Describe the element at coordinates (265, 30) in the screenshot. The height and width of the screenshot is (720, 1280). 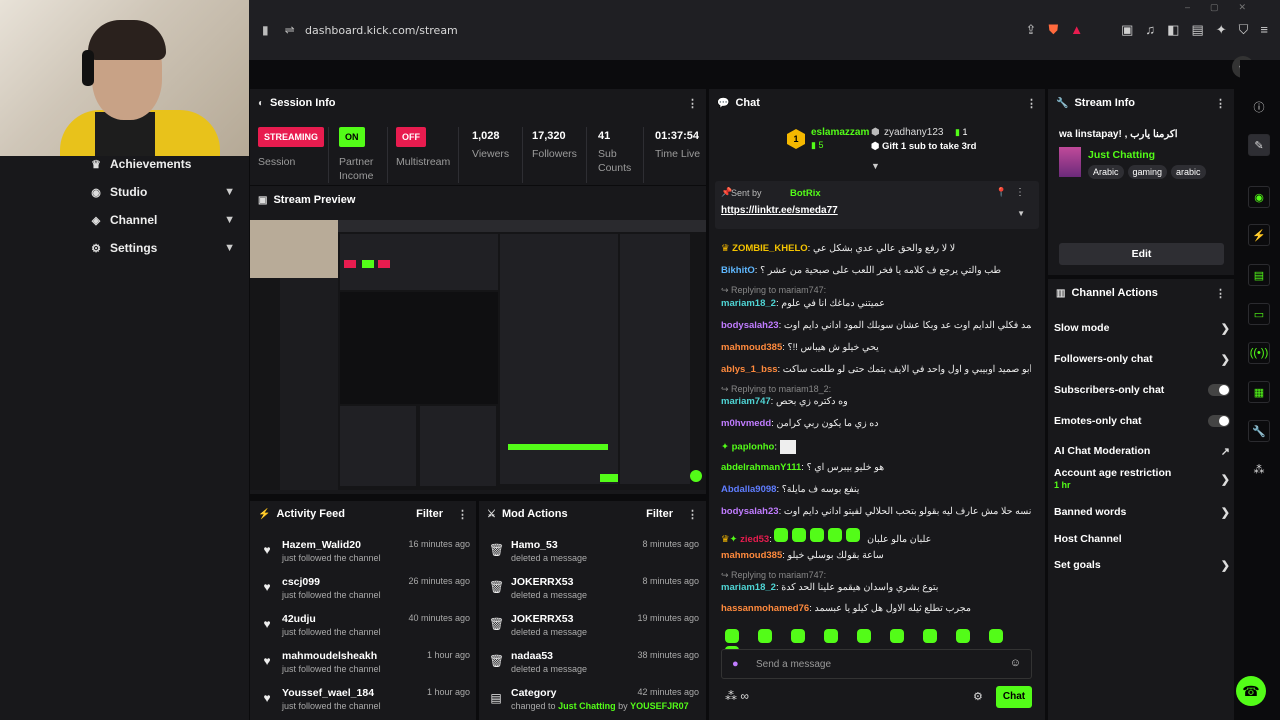
I see `bookmark-icon: ▮` at that location.